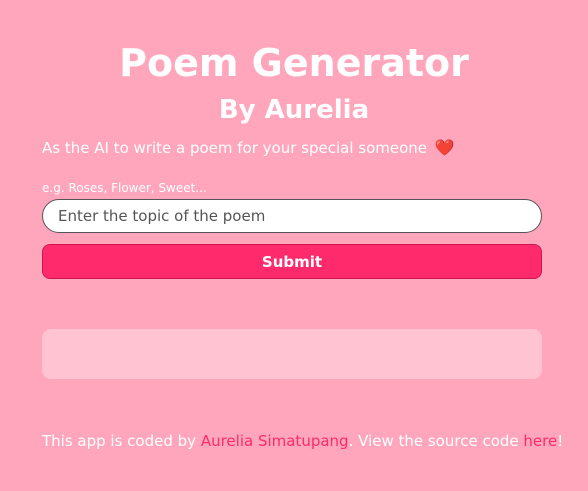 Image resolution: width=588 pixels, height=491 pixels. Describe the element at coordinates (436, 441) in the screenshot. I see `footer-middle: . View the source code` at that location.